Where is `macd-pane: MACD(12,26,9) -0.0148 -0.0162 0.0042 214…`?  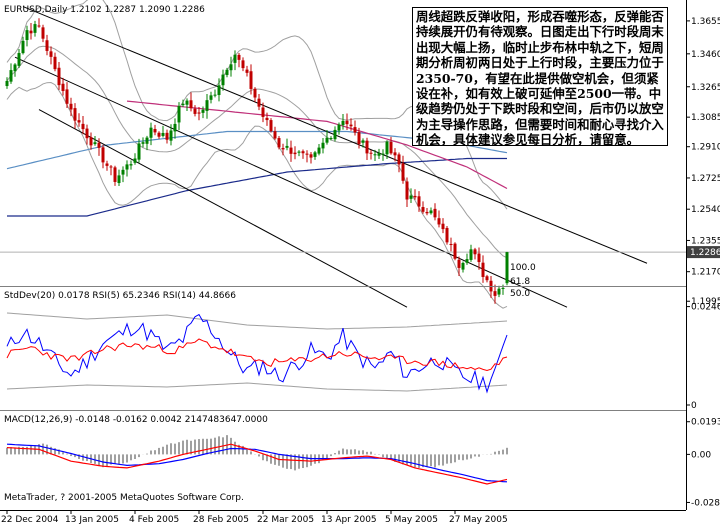 macd-pane: MACD(12,26,9) -0.0148 -0.0162 0.0042 214… is located at coordinates (256, 459).